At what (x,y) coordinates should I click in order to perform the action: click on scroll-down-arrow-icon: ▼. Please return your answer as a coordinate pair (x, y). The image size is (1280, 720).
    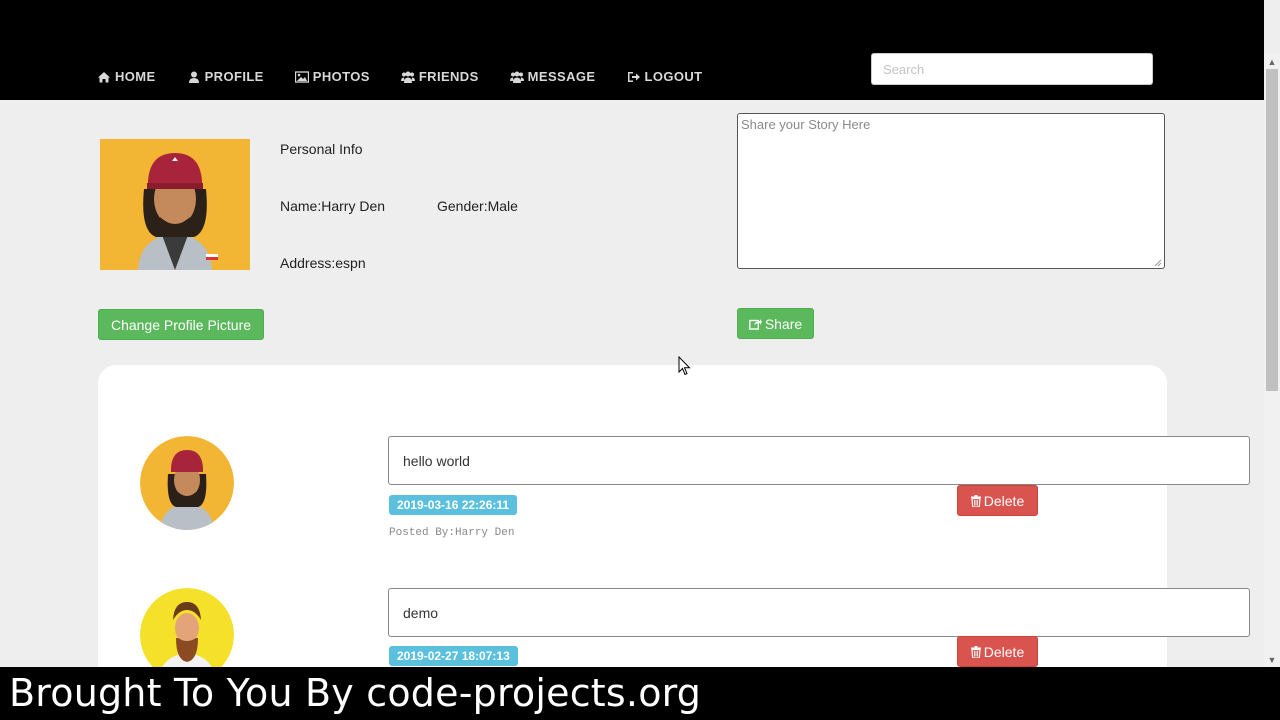
    Looking at the image, I should click on (1272, 660).